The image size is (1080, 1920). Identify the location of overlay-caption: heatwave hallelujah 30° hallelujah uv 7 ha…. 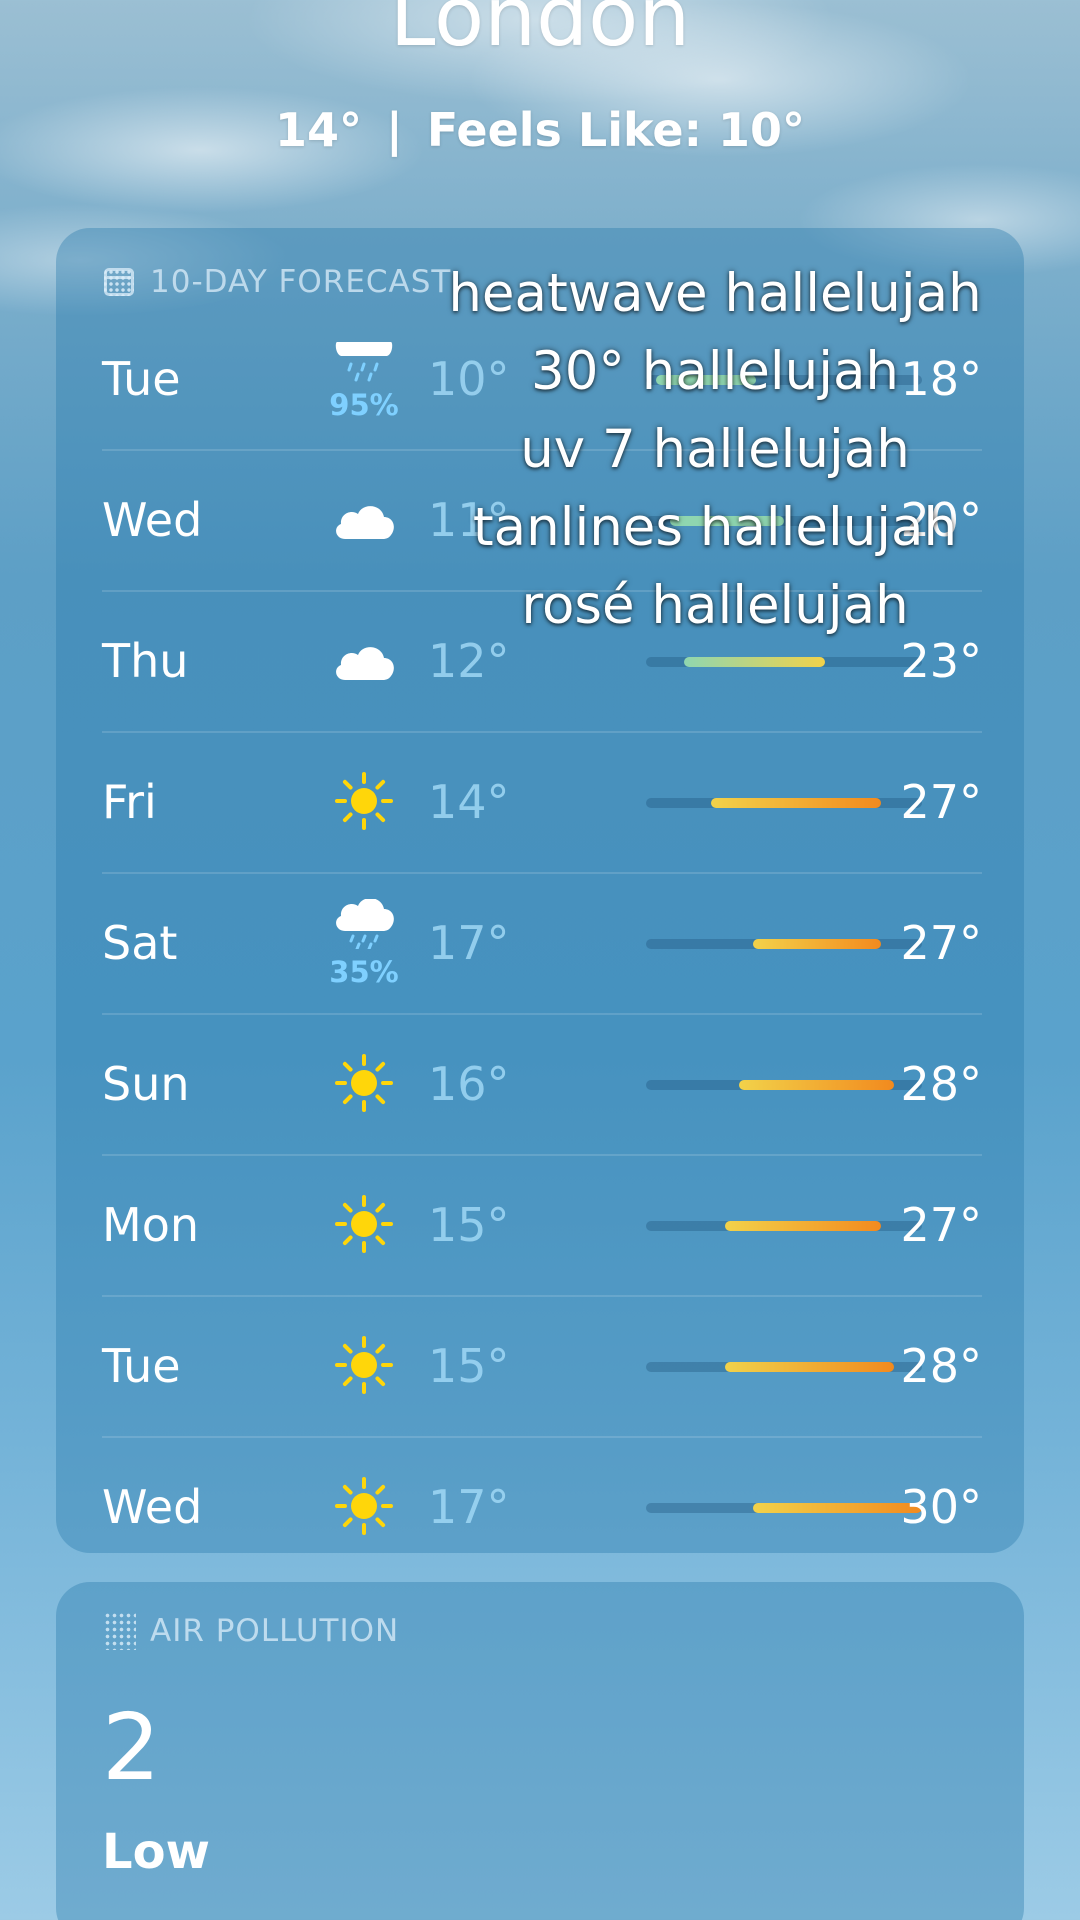
(715, 450).